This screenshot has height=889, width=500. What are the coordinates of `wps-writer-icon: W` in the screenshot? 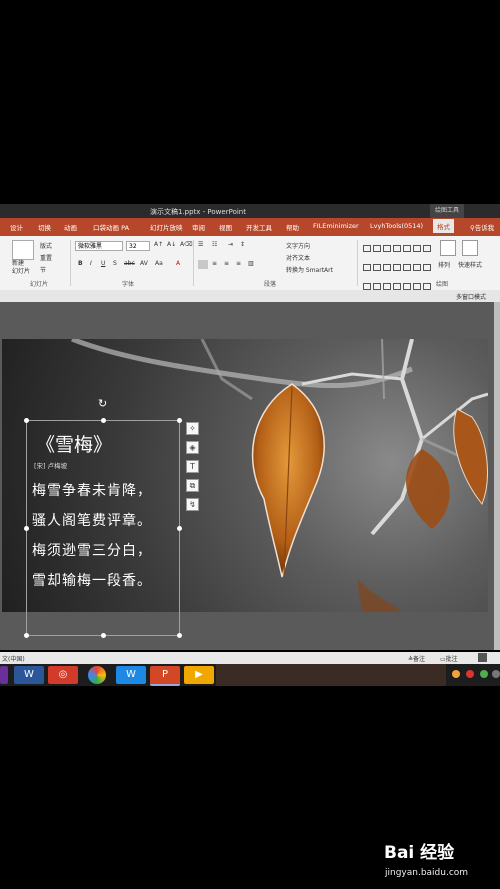 It's located at (131, 675).